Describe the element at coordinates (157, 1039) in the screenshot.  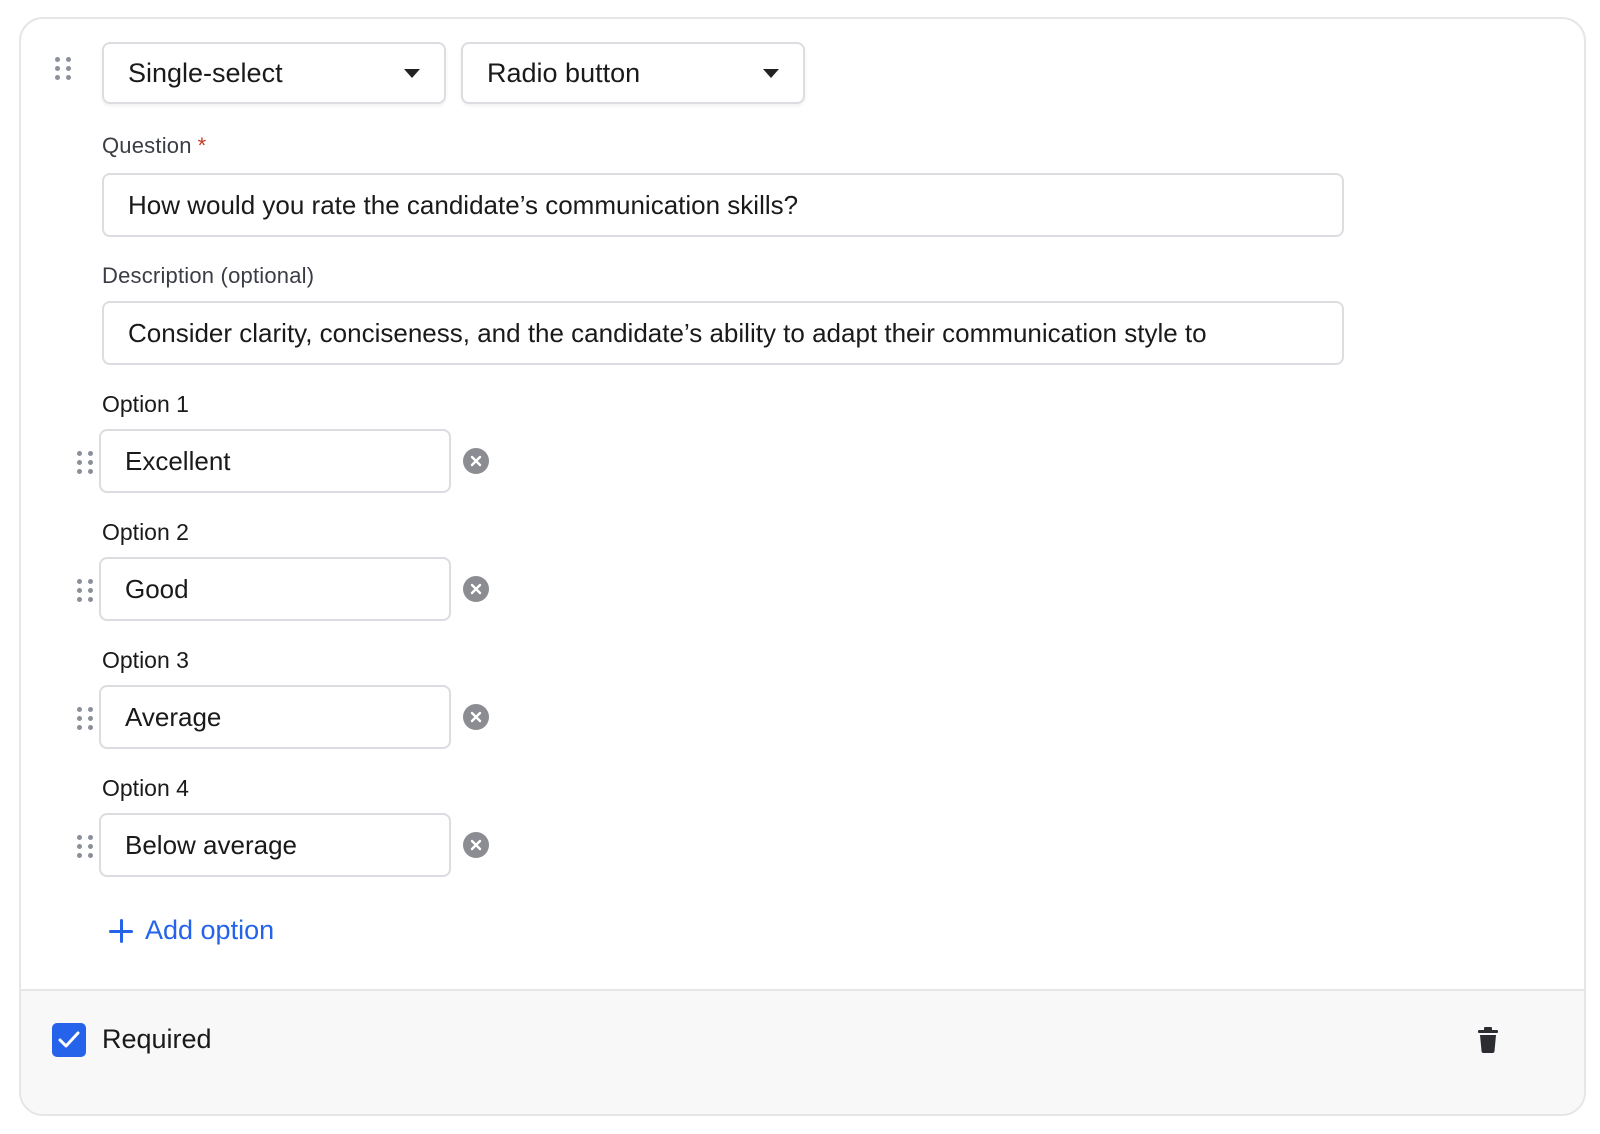
I see `required-label: Required` at that location.